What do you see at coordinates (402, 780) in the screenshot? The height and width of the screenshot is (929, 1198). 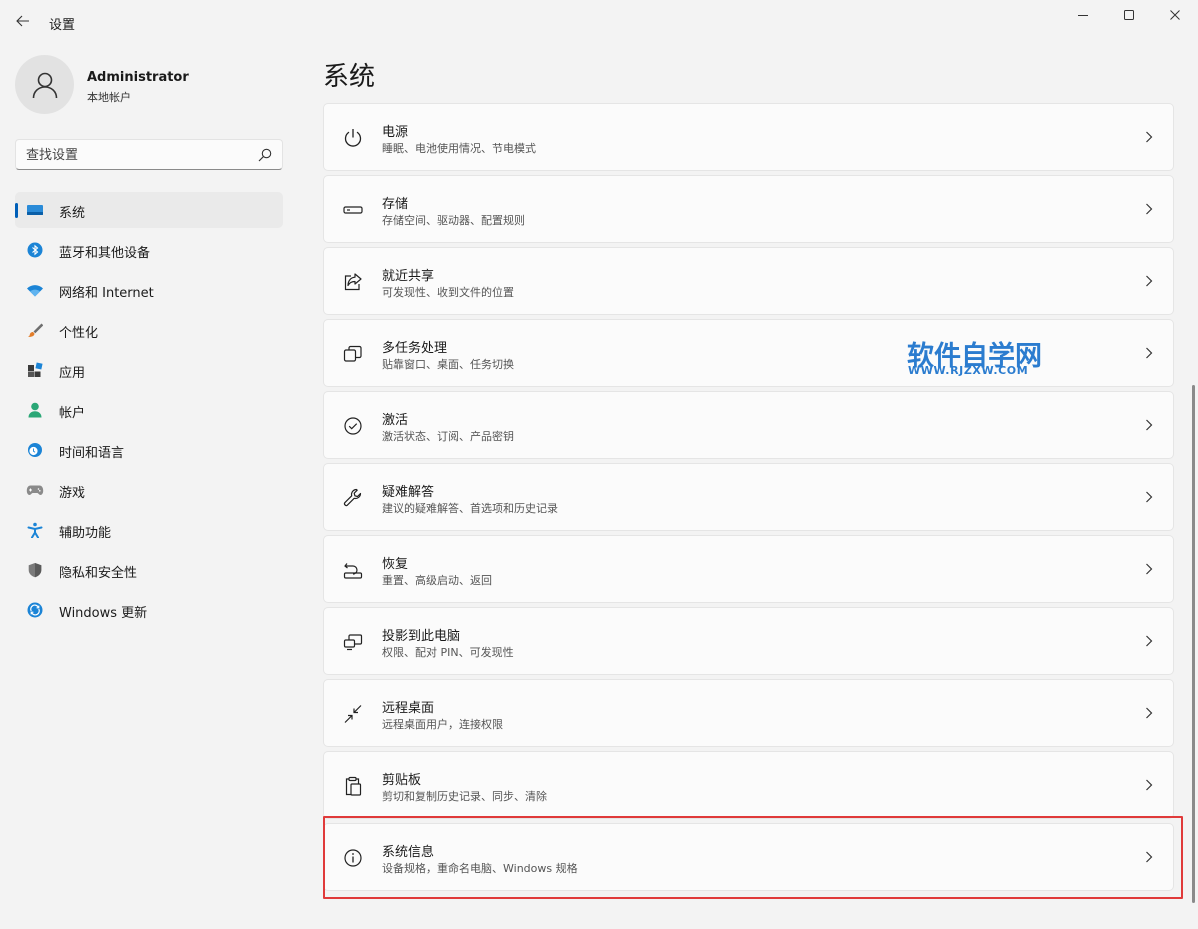 I see `card-title: 剪贴板` at bounding box center [402, 780].